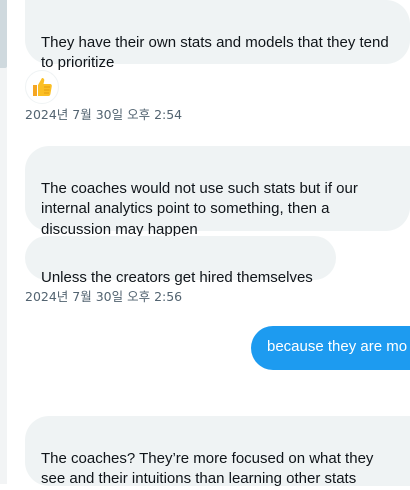 The height and width of the screenshot is (490, 410). I want to click on thumbs-up-icon, so click(42, 87).